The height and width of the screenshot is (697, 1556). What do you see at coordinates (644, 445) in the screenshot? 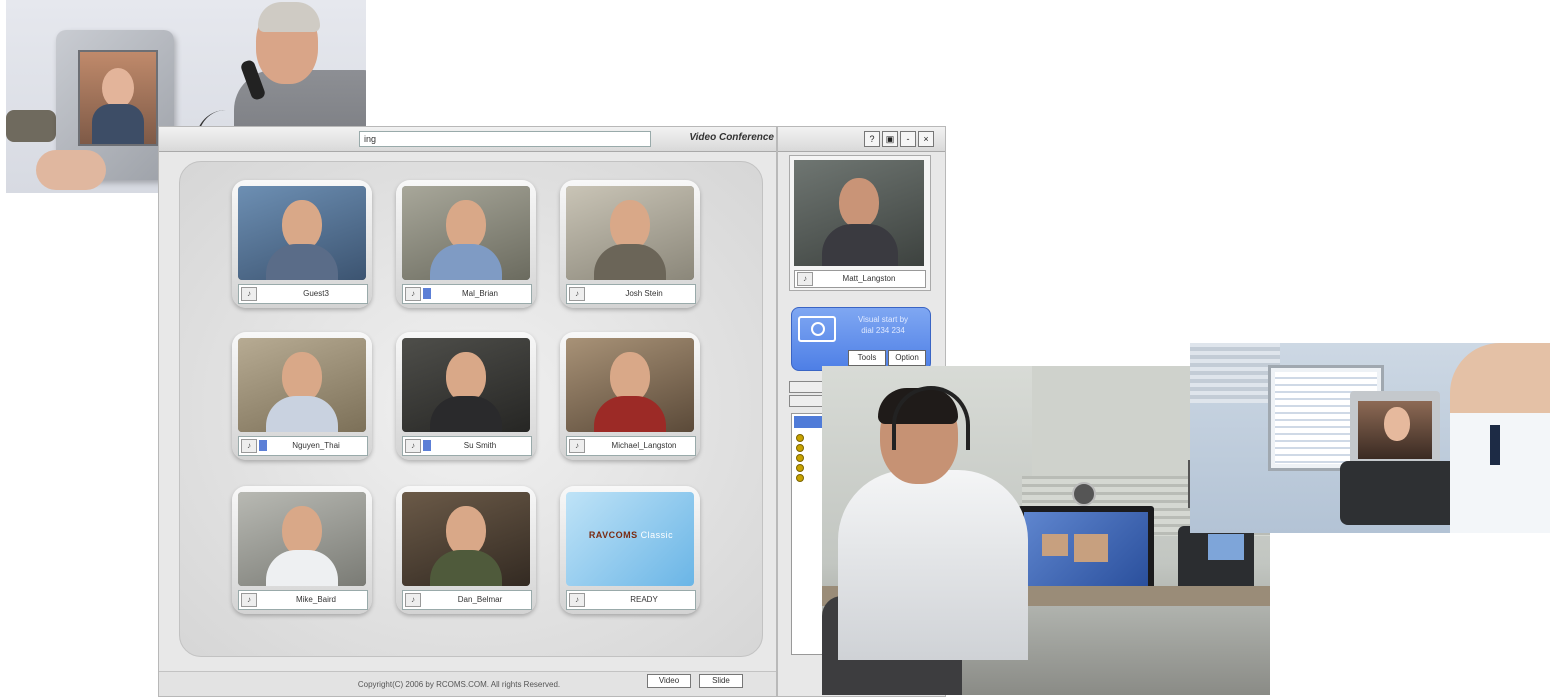
I see `participant-name: Michael_Langston` at bounding box center [644, 445].